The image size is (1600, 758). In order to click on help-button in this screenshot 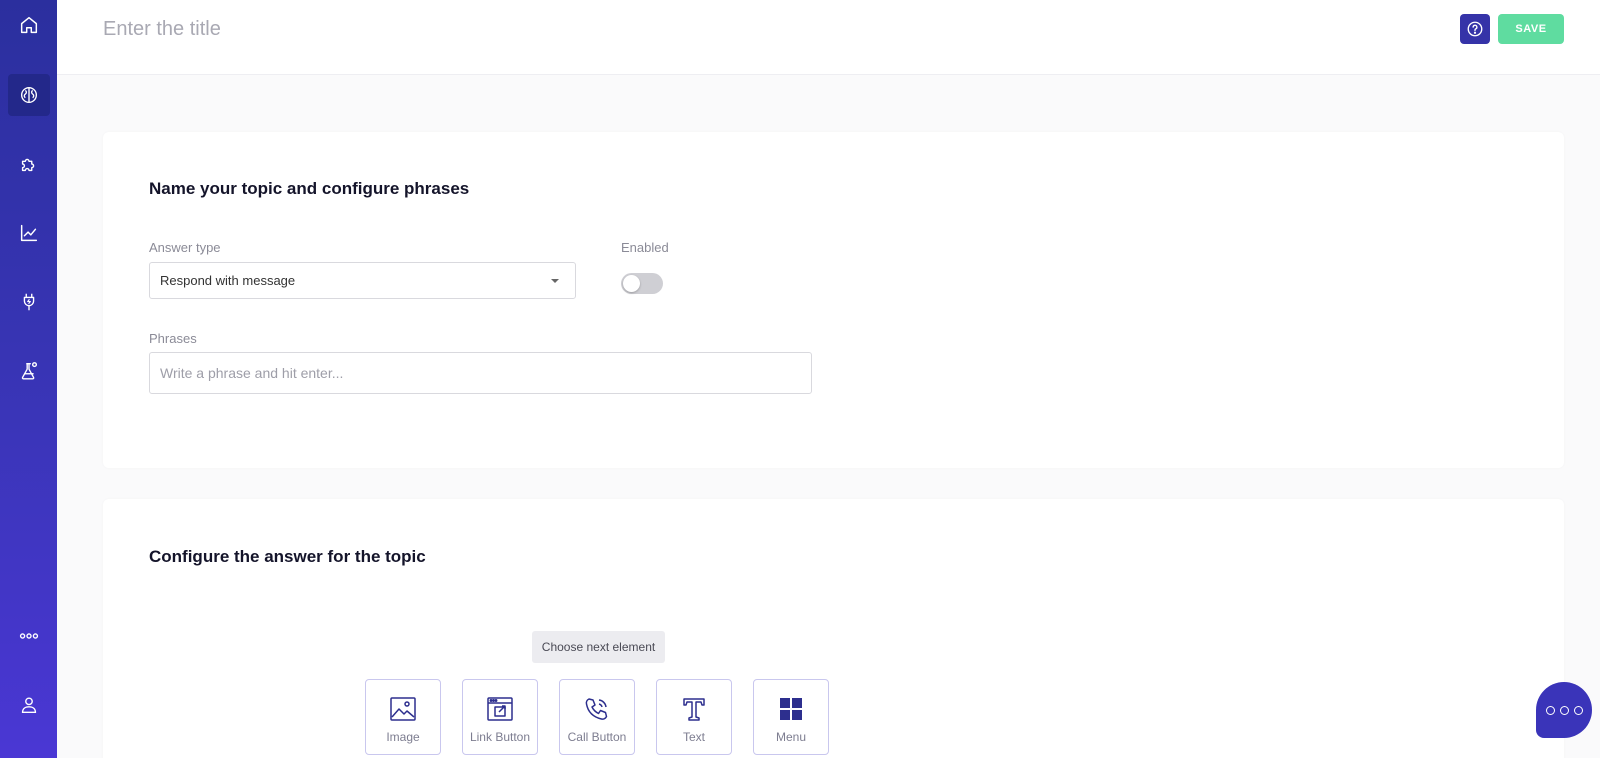, I will do `click(1475, 29)`.